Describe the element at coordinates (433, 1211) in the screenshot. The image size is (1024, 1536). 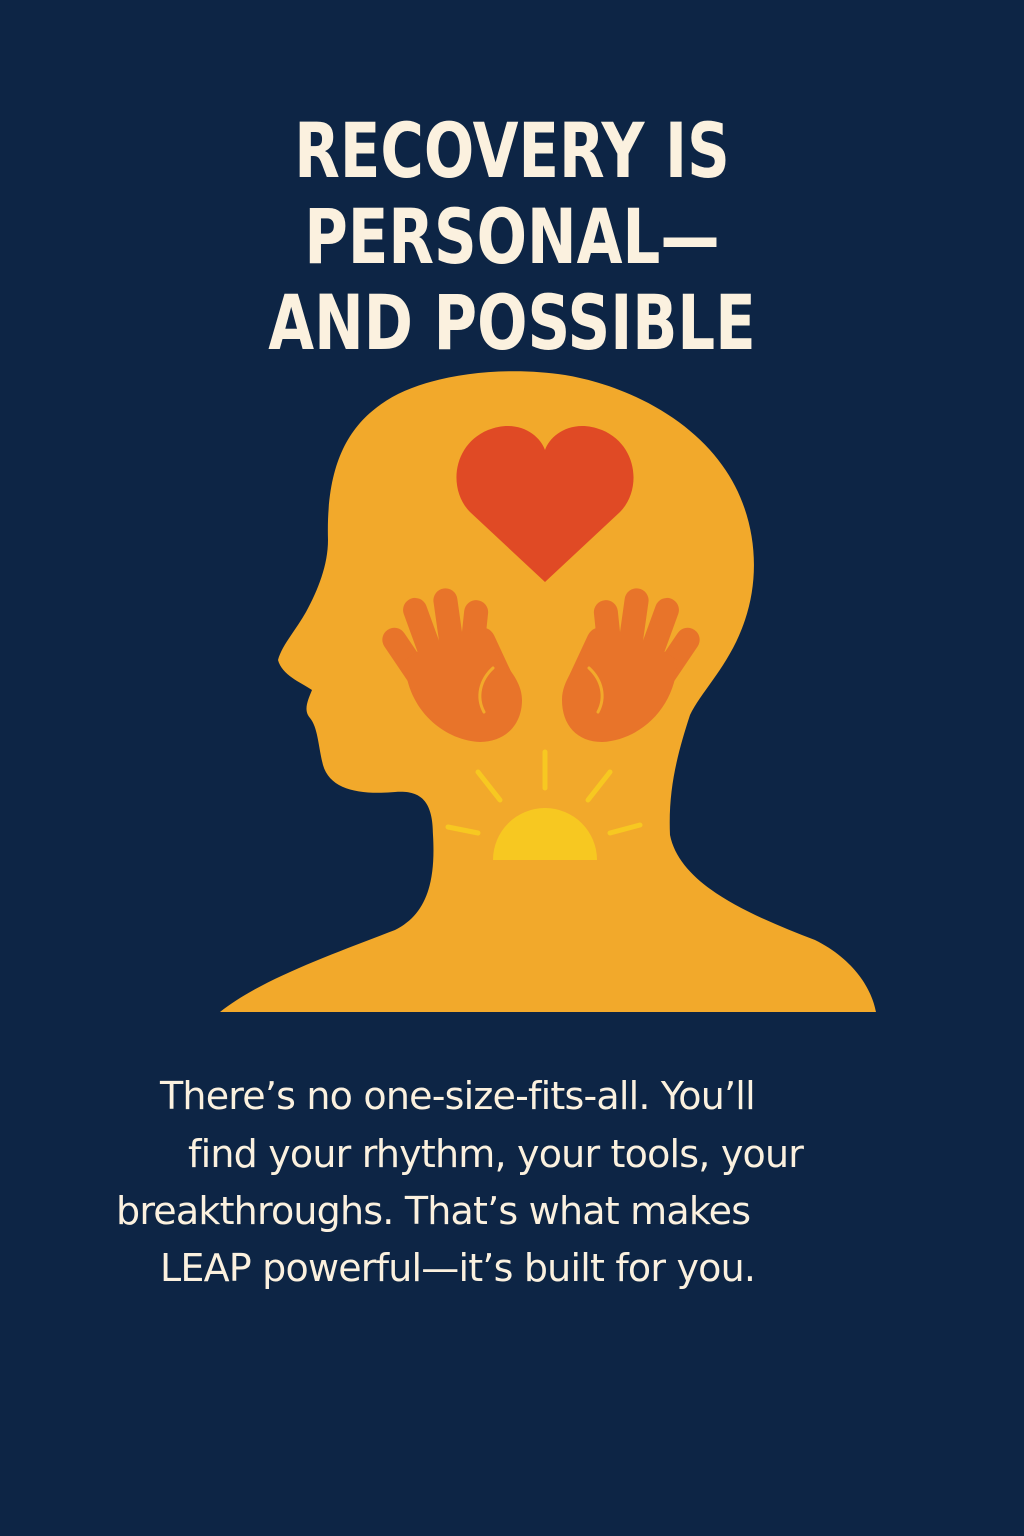
I see `body-line-3: breakthroughs. That’s what makes` at that location.